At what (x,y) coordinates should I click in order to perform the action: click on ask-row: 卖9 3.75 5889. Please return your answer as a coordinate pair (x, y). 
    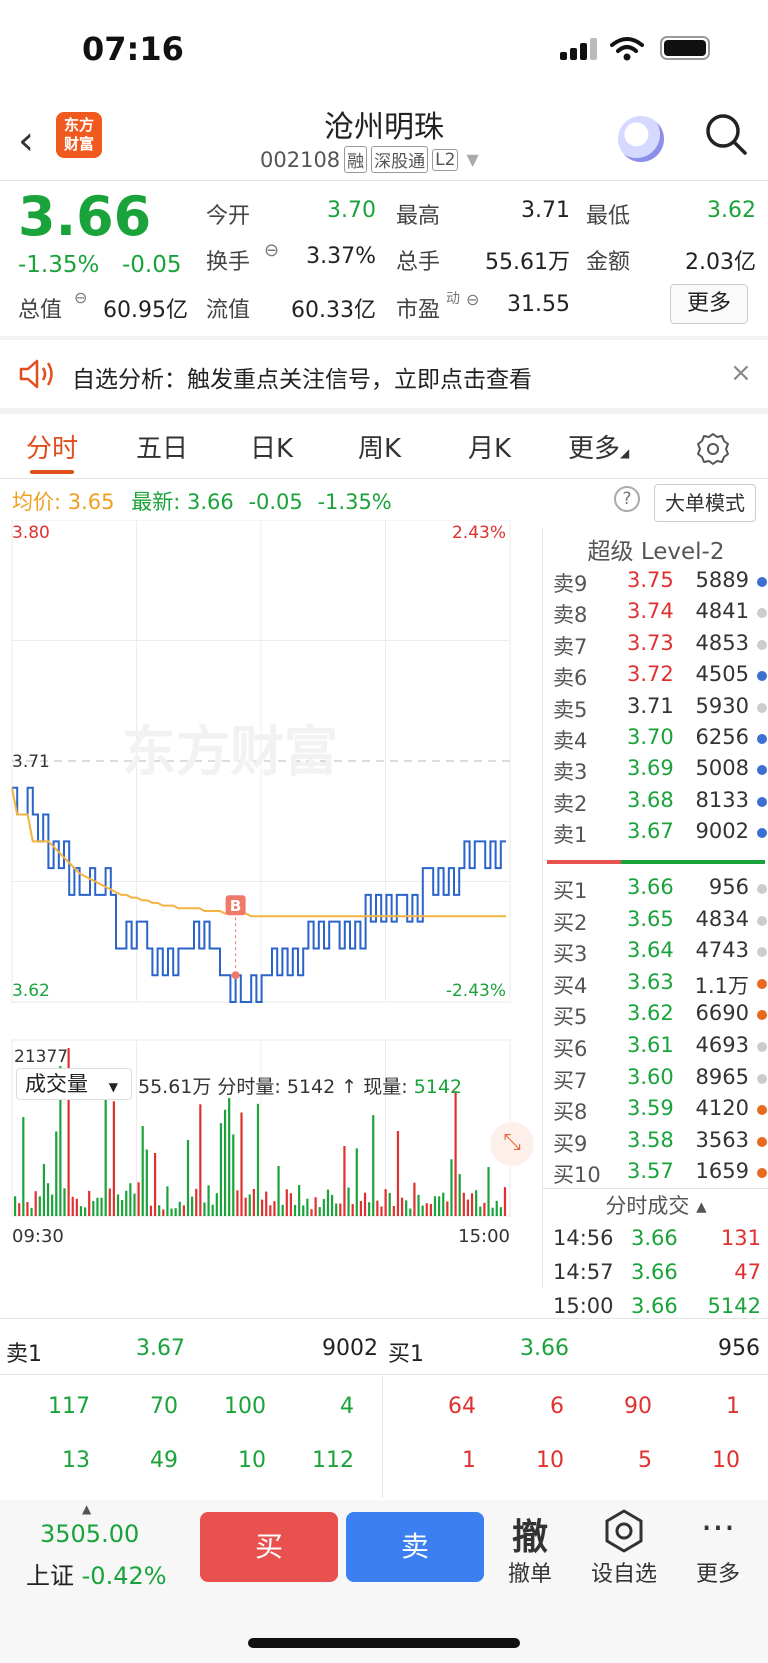
    Looking at the image, I should click on (655, 583).